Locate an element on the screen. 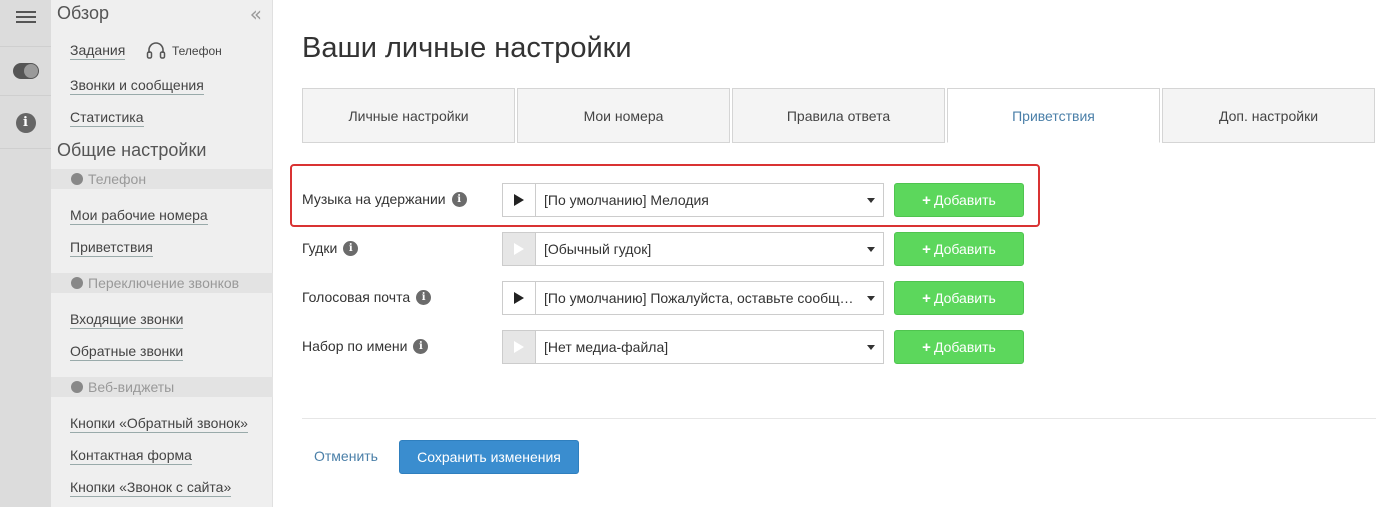 This screenshot has width=1396, height=507. cancel-link: Отменить is located at coordinates (346, 456).